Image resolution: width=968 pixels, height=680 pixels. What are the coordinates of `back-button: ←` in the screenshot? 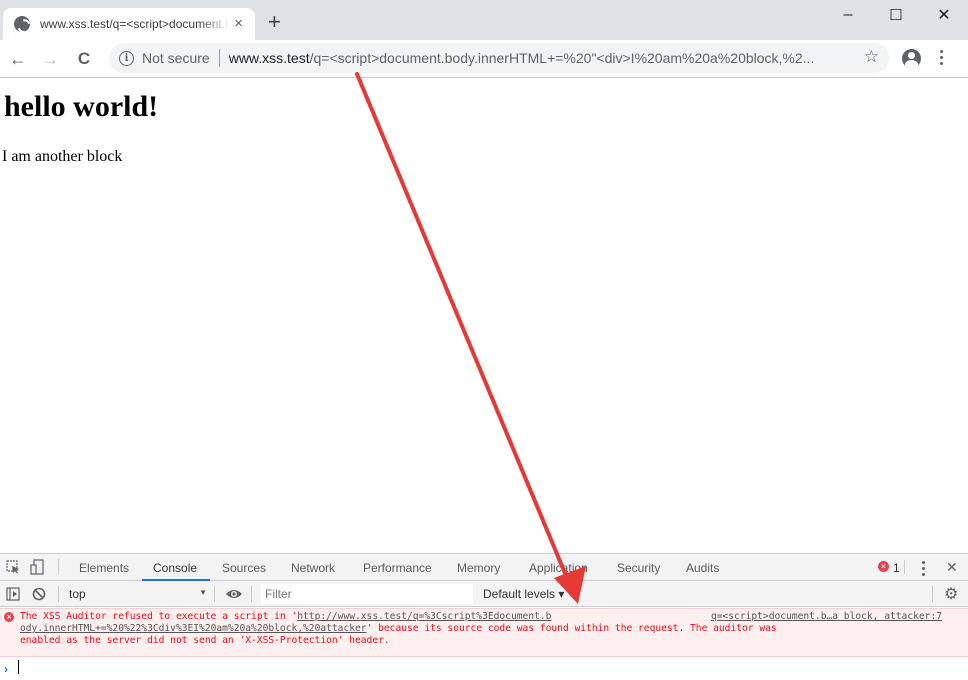 It's located at (18, 59).